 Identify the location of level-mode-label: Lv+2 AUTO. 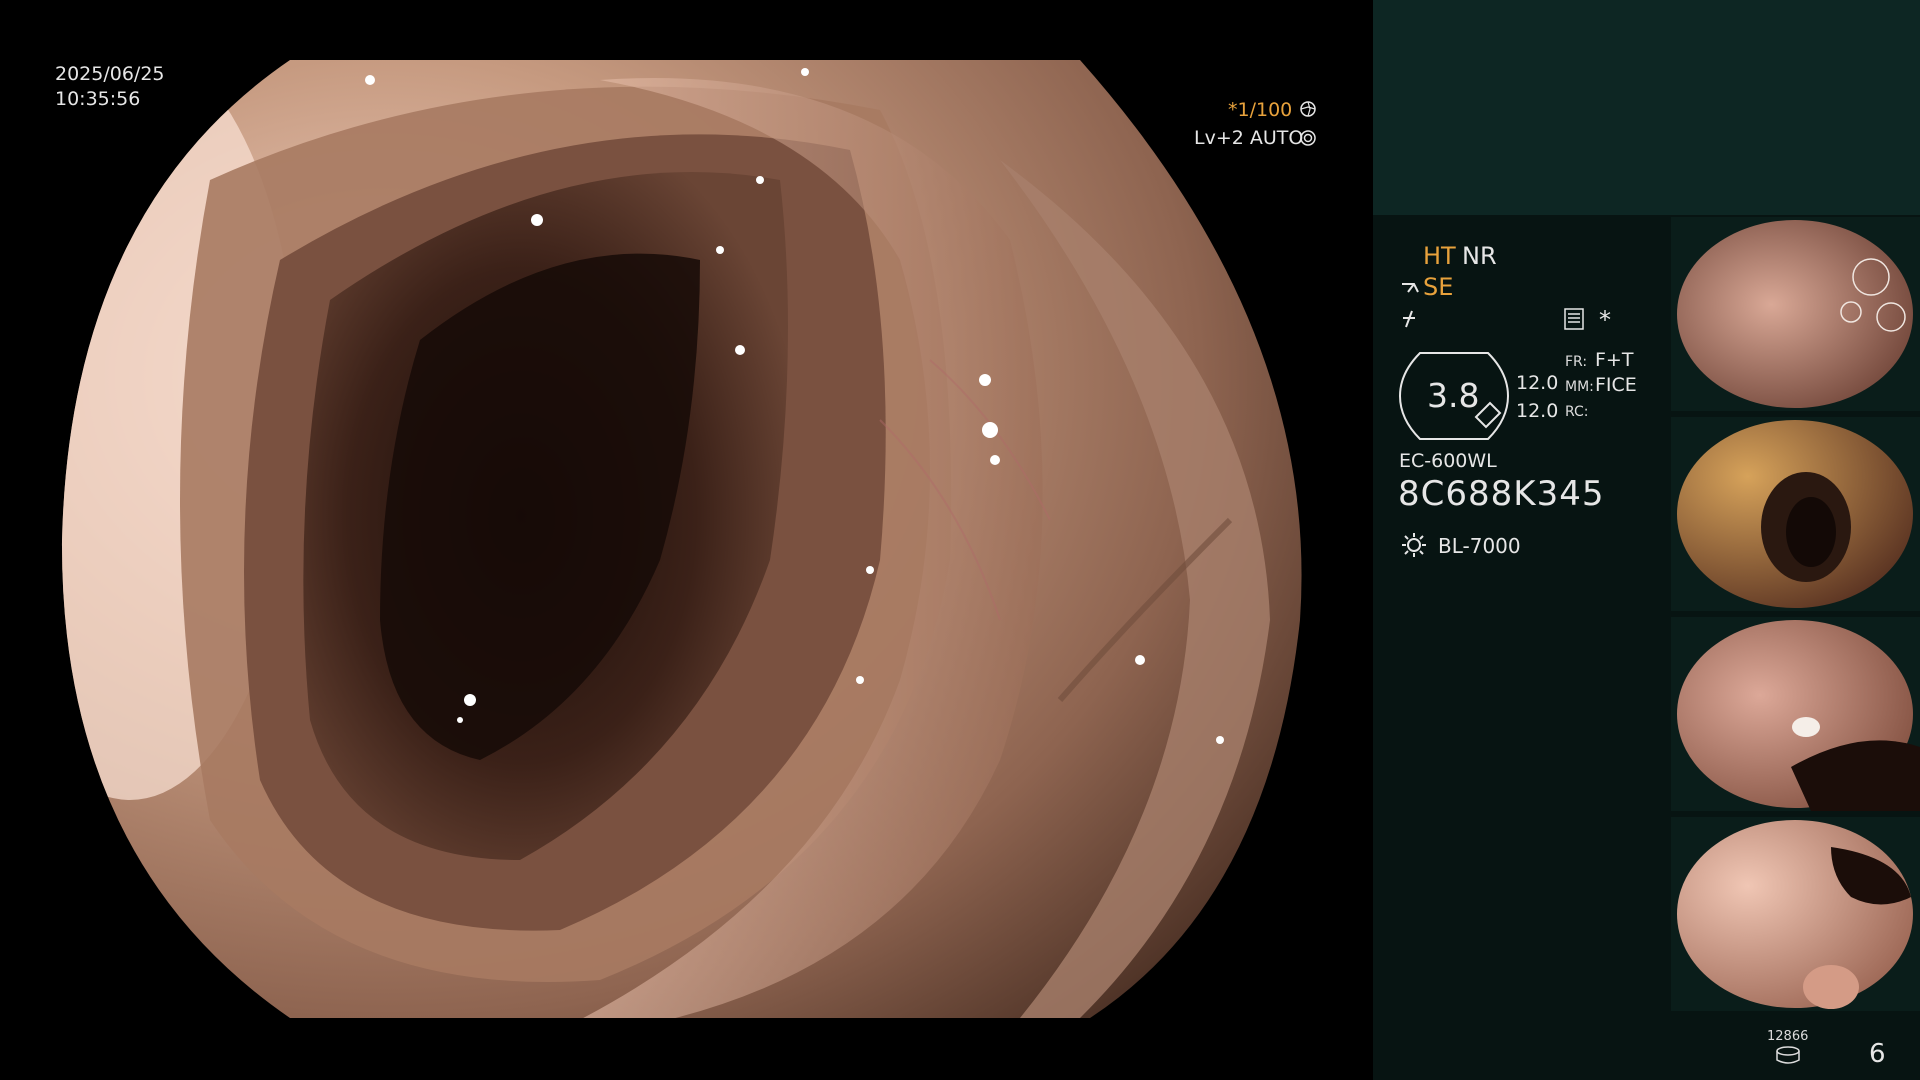
(1249, 138).